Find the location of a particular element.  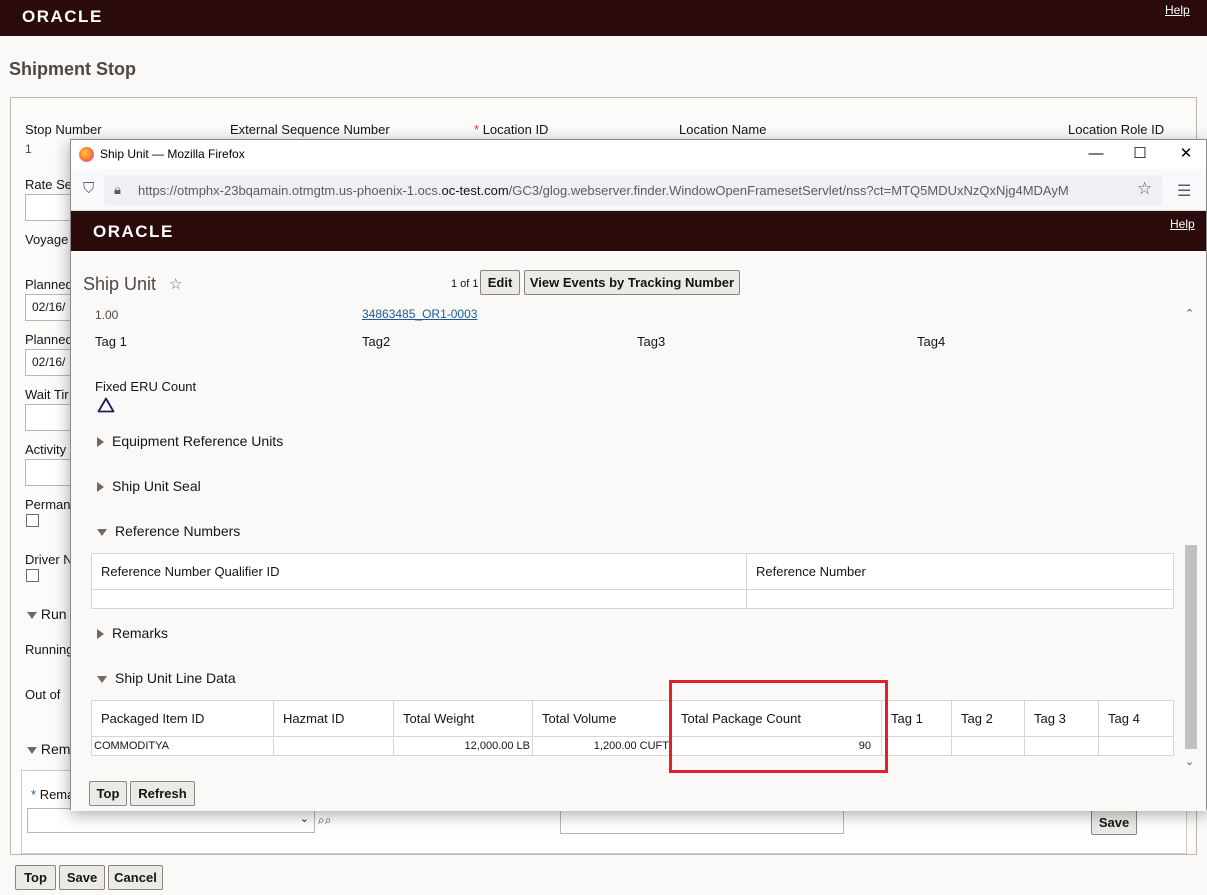

shield-icon: ⛉ is located at coordinates (88, 188).